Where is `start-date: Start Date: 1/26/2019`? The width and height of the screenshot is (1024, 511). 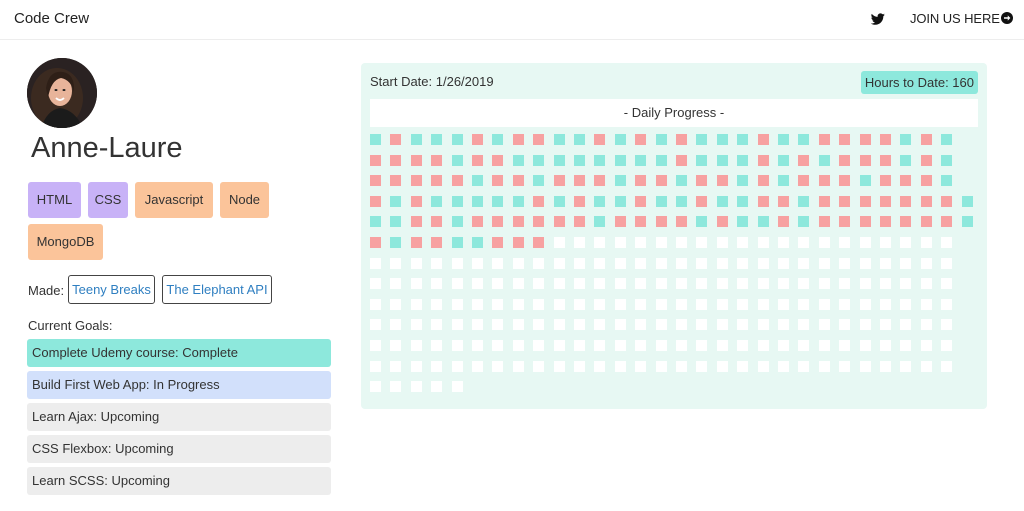
start-date: Start Date: 1/26/2019 is located at coordinates (432, 81).